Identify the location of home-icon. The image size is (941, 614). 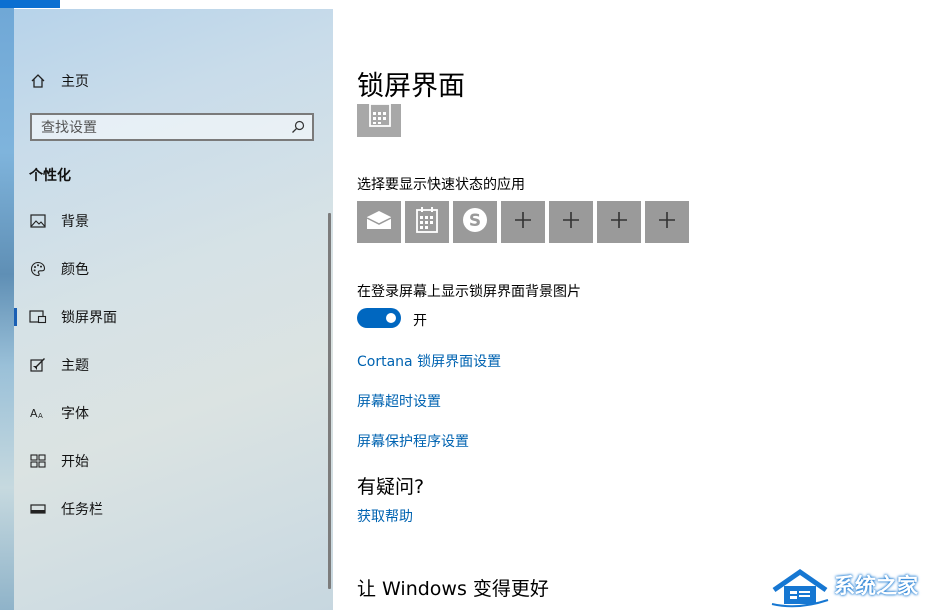
(38, 81).